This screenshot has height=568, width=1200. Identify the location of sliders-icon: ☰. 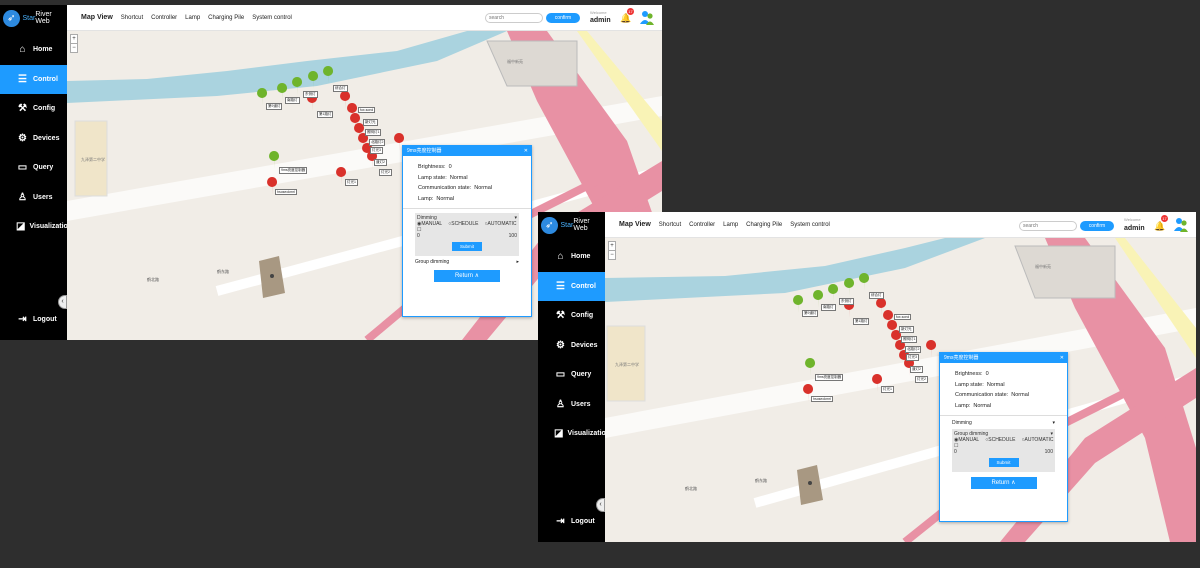
(560, 286).